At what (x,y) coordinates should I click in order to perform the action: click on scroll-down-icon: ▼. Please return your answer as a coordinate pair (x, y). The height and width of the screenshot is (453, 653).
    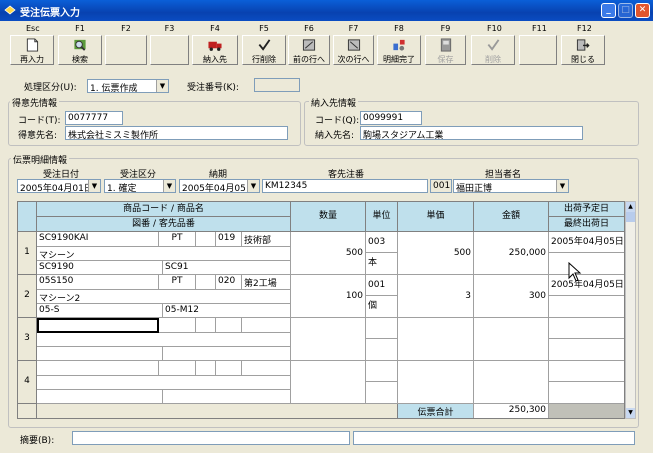
    Looking at the image, I should click on (630, 413).